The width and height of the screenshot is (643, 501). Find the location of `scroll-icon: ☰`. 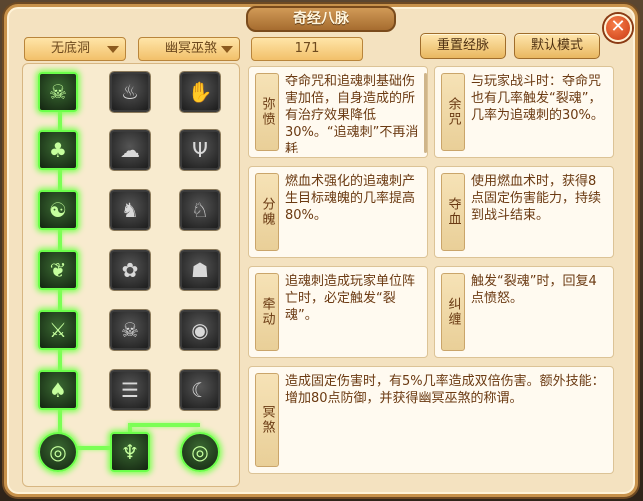

scroll-icon: ☰ is located at coordinates (130, 390).